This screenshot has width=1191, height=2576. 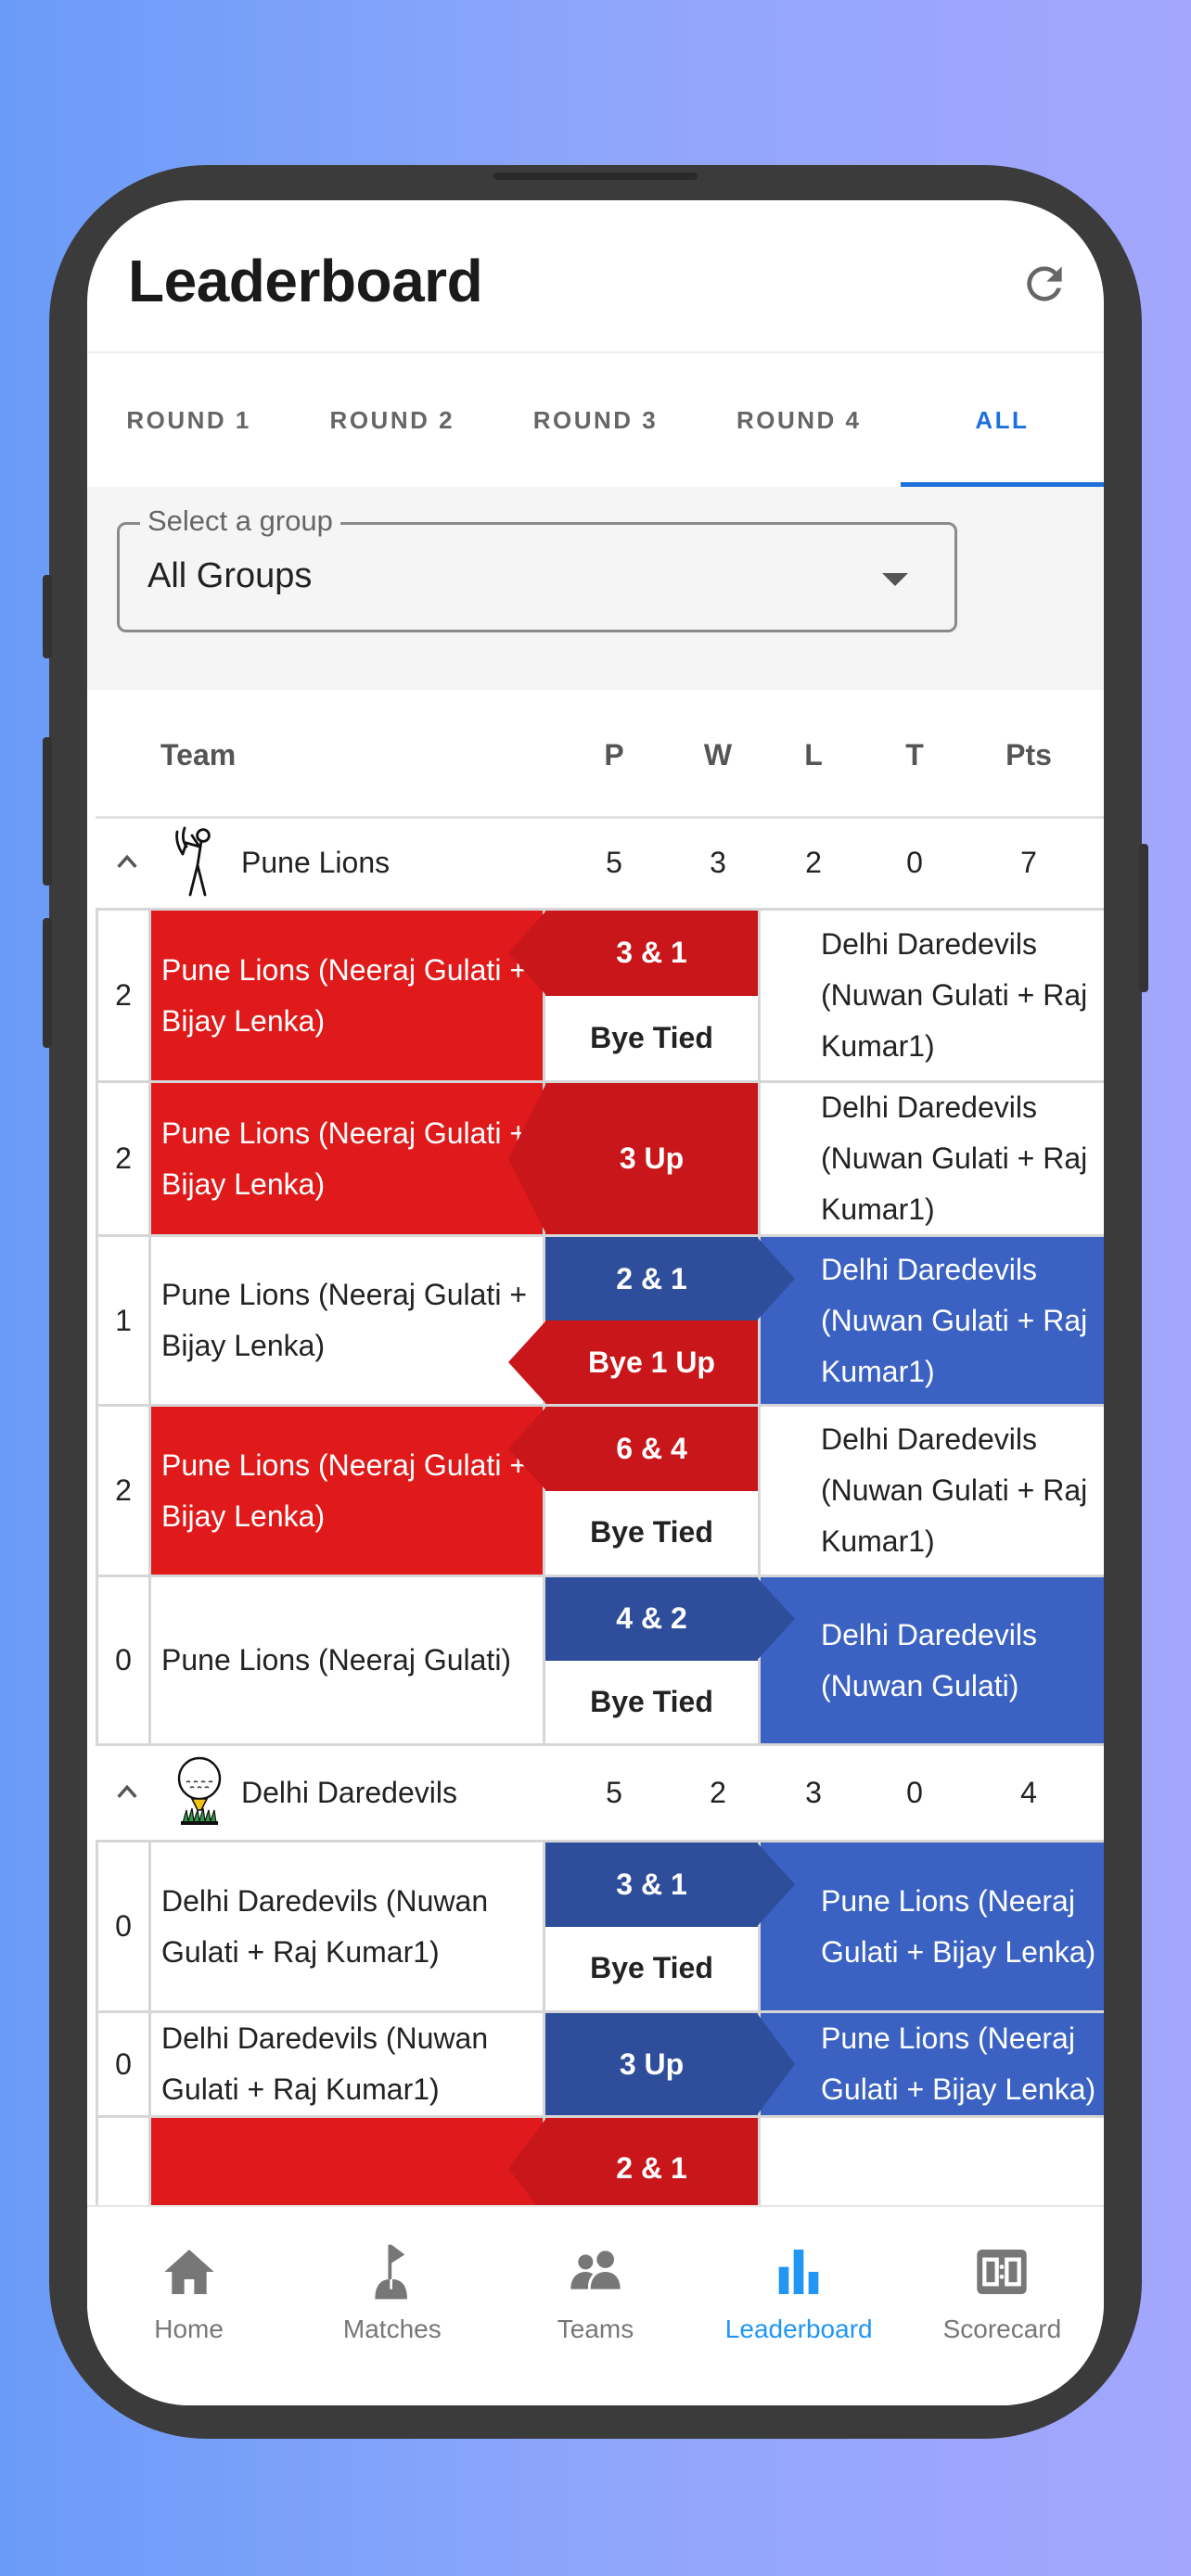 What do you see at coordinates (1028, 863) in the screenshot?
I see `team-stat-pts: 7` at bounding box center [1028, 863].